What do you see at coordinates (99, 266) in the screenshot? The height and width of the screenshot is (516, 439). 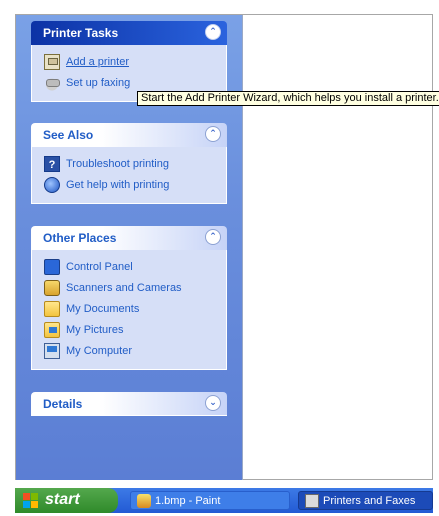 I see `control-panel-label: Control Panel` at bounding box center [99, 266].